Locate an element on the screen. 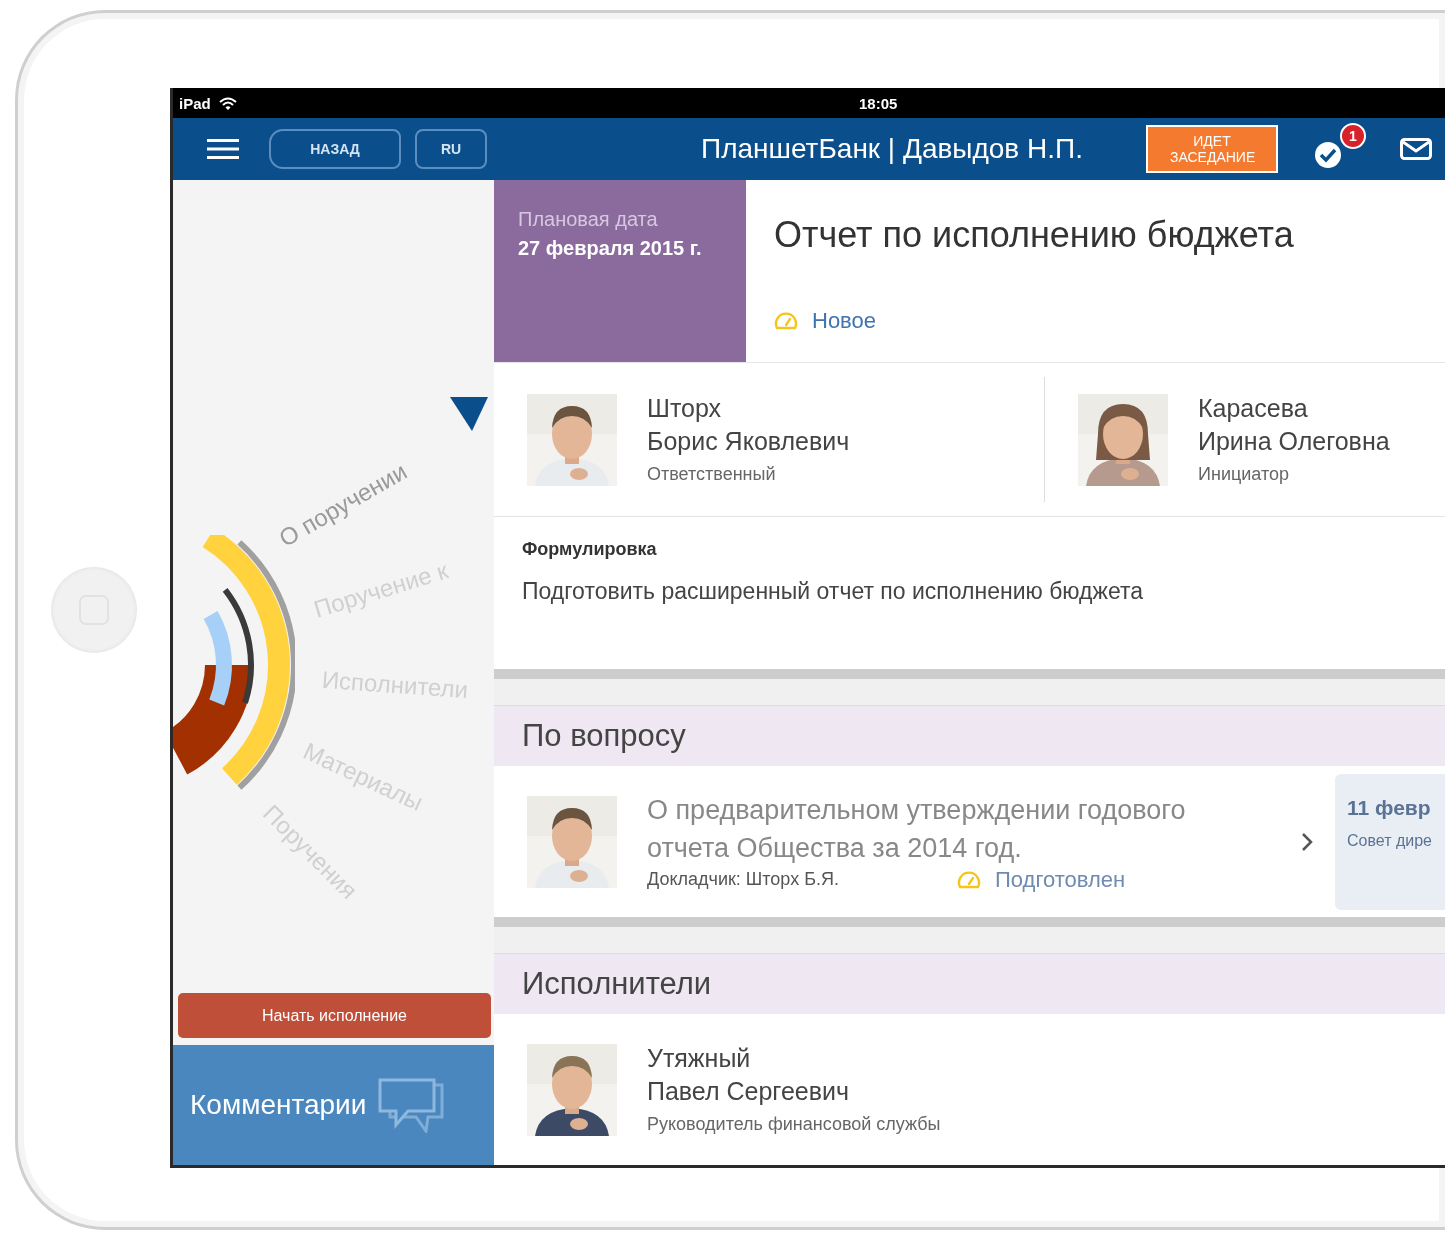 This screenshot has width=1445, height=1237. start-button: Начать исполнение is located at coordinates (334, 1015).